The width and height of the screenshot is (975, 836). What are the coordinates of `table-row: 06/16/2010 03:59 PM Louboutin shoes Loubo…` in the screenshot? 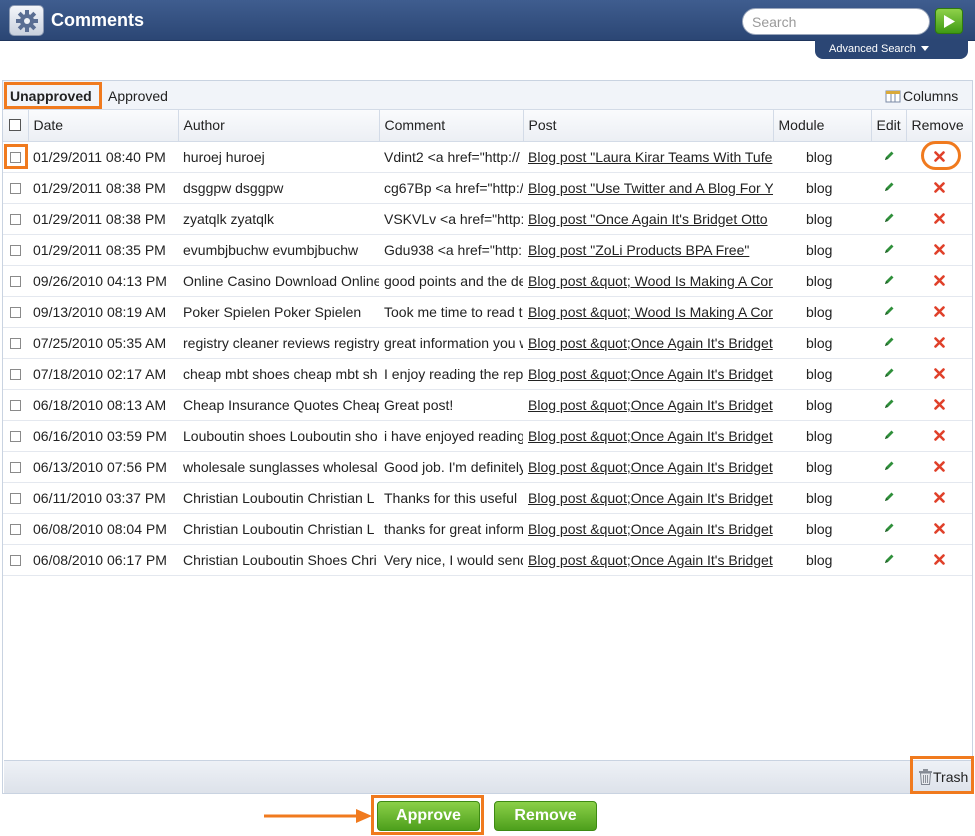 It's located at (487, 436).